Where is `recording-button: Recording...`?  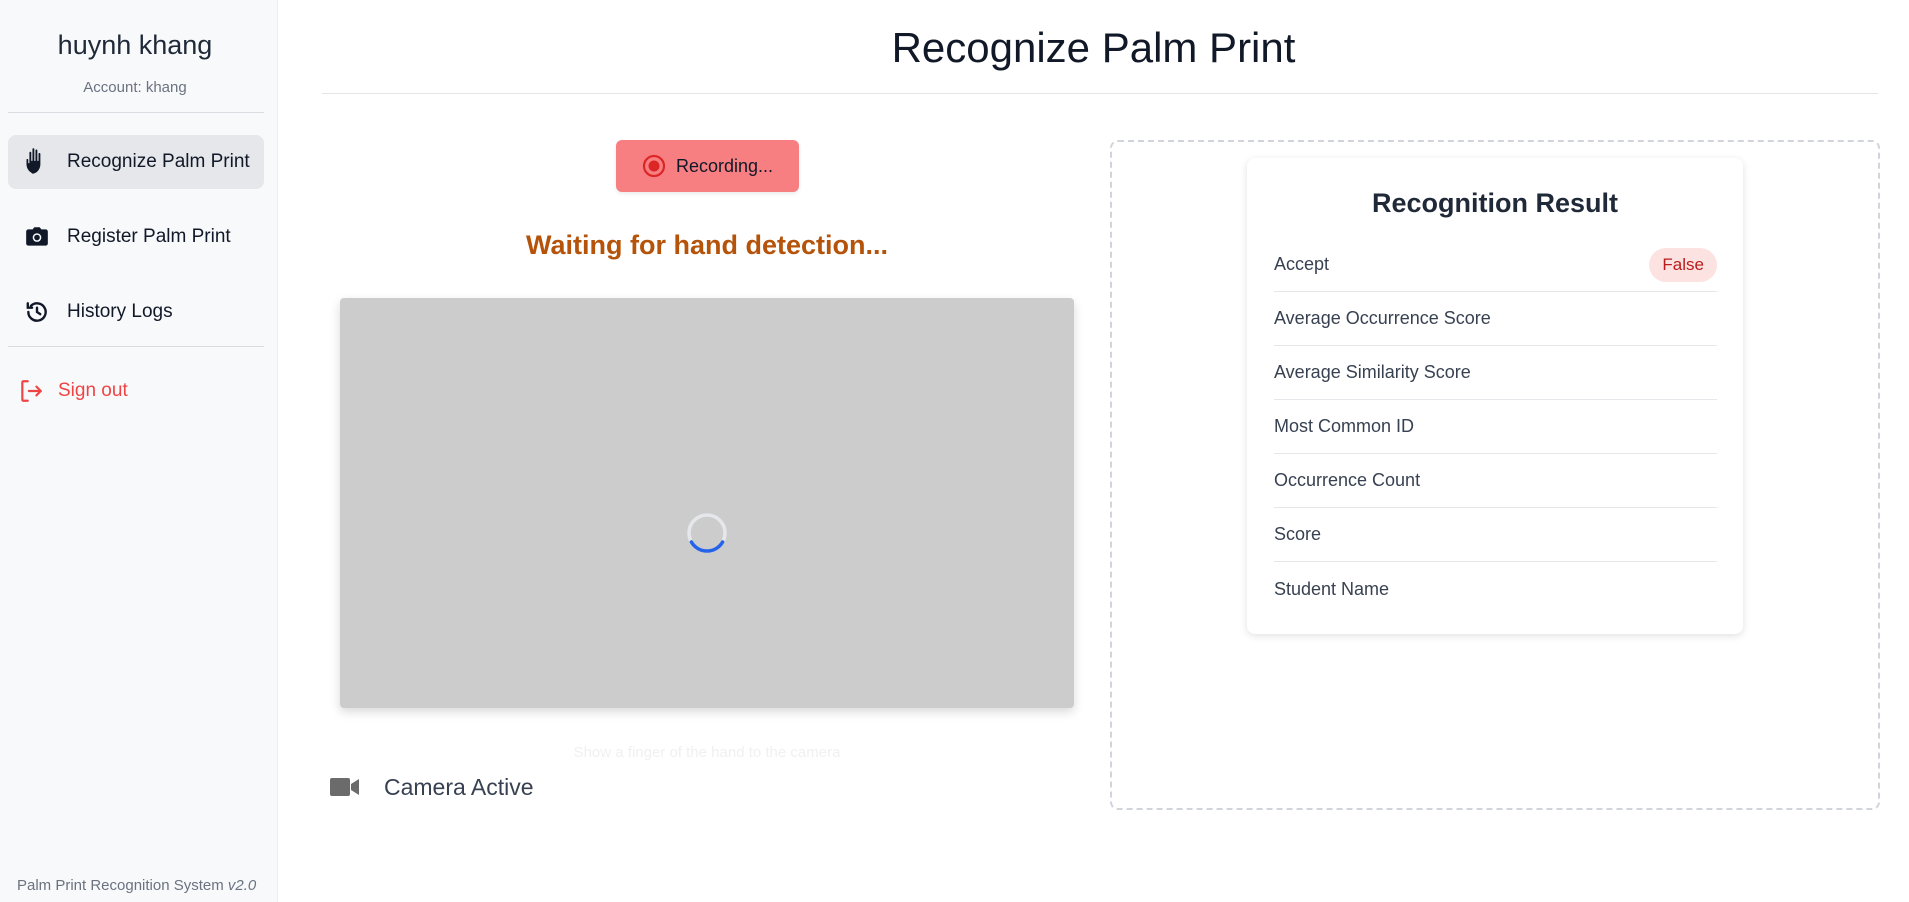
recording-button: Recording... is located at coordinates (707, 166).